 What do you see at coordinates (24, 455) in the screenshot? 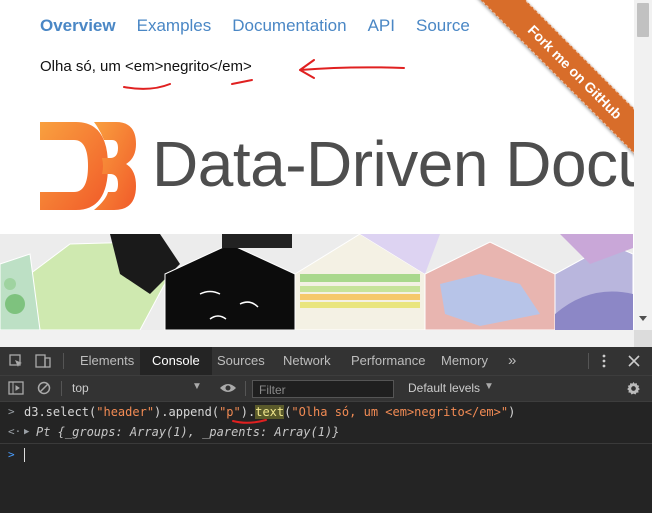
I see `text-cursor` at bounding box center [24, 455].